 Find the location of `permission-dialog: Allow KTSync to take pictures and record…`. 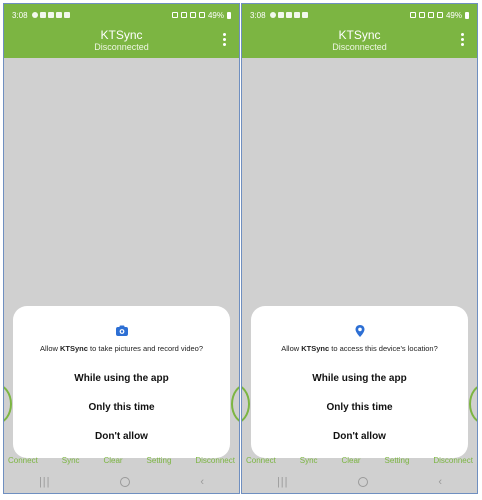

permission-dialog: Allow KTSync to take pictures and record… is located at coordinates (121, 382).